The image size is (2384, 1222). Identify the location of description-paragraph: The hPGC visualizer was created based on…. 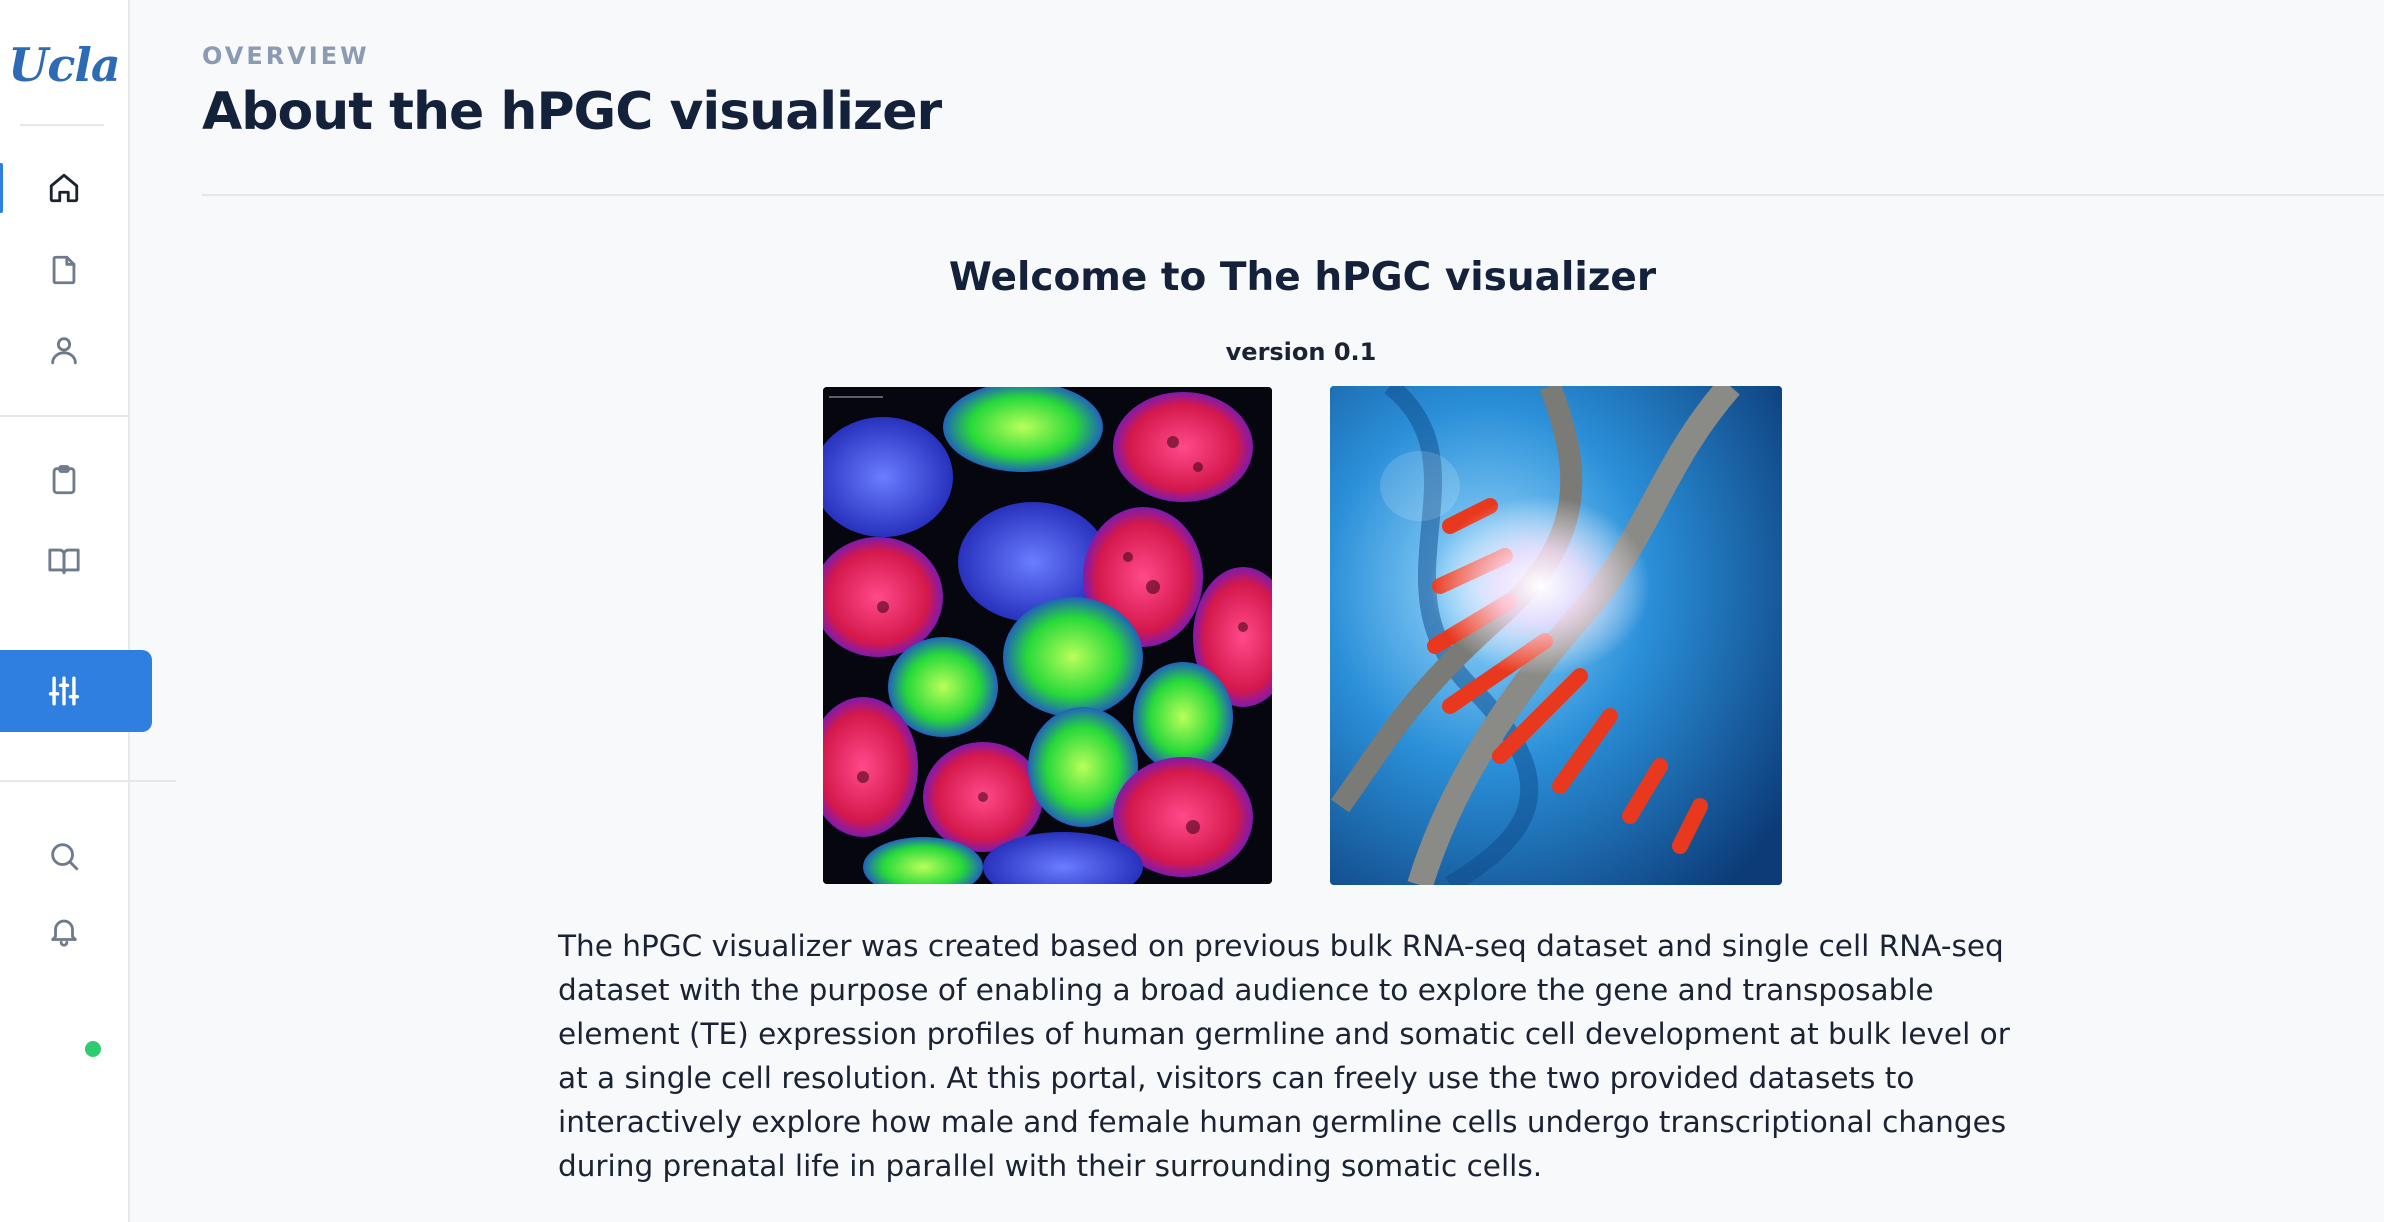
(1284, 1056).